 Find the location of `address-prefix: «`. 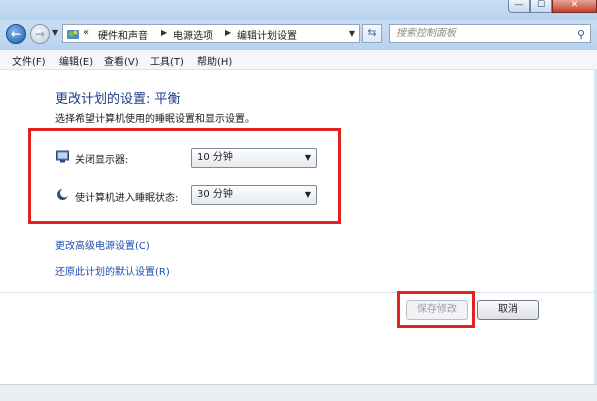

address-prefix: « is located at coordinates (86, 32).